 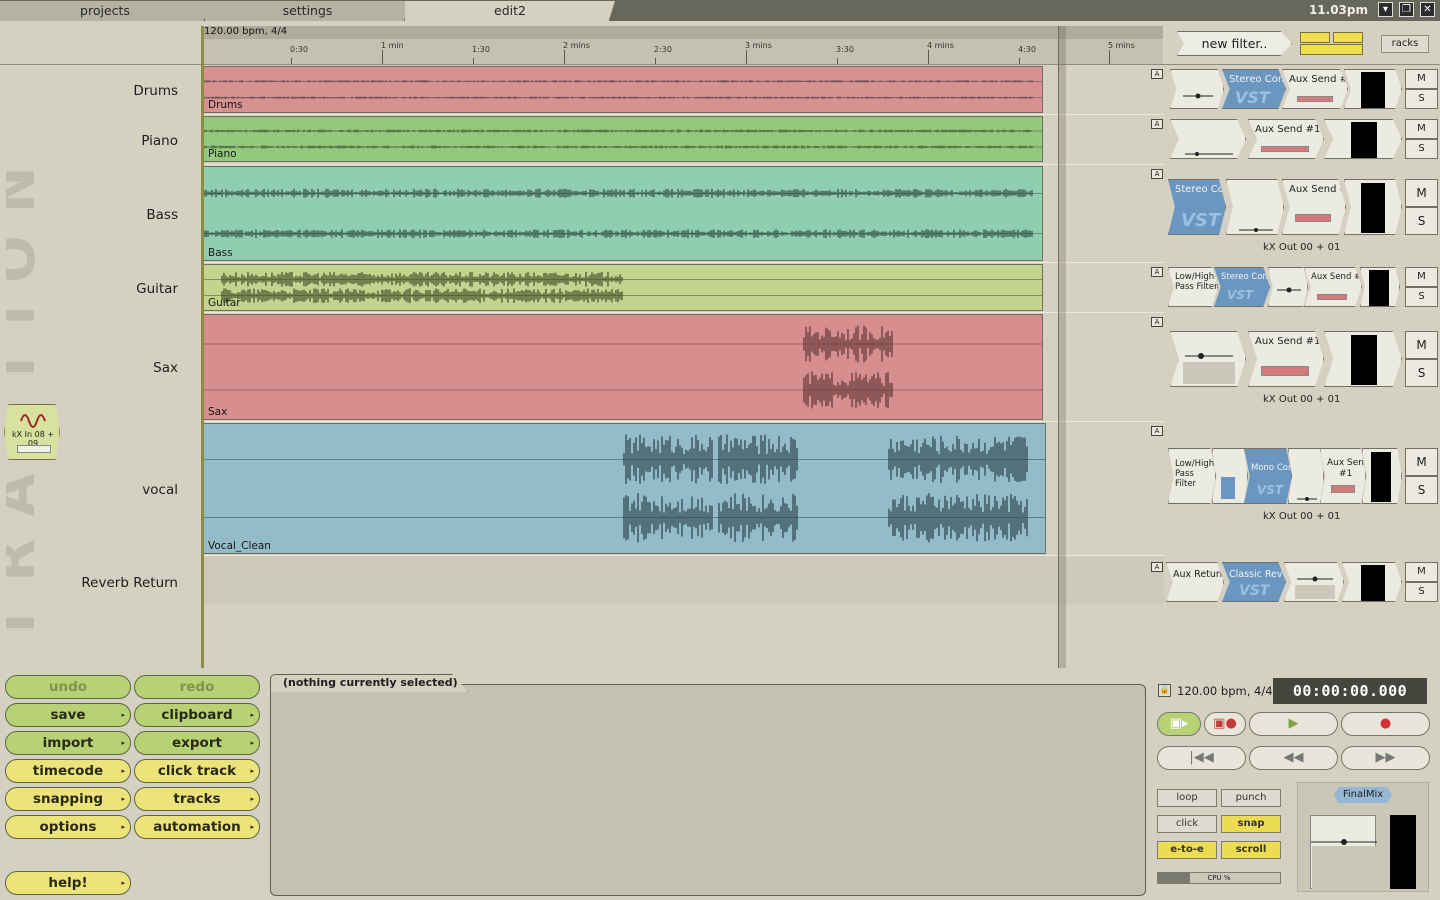 I want to click on racks-button: racks, so click(x=1405, y=44).